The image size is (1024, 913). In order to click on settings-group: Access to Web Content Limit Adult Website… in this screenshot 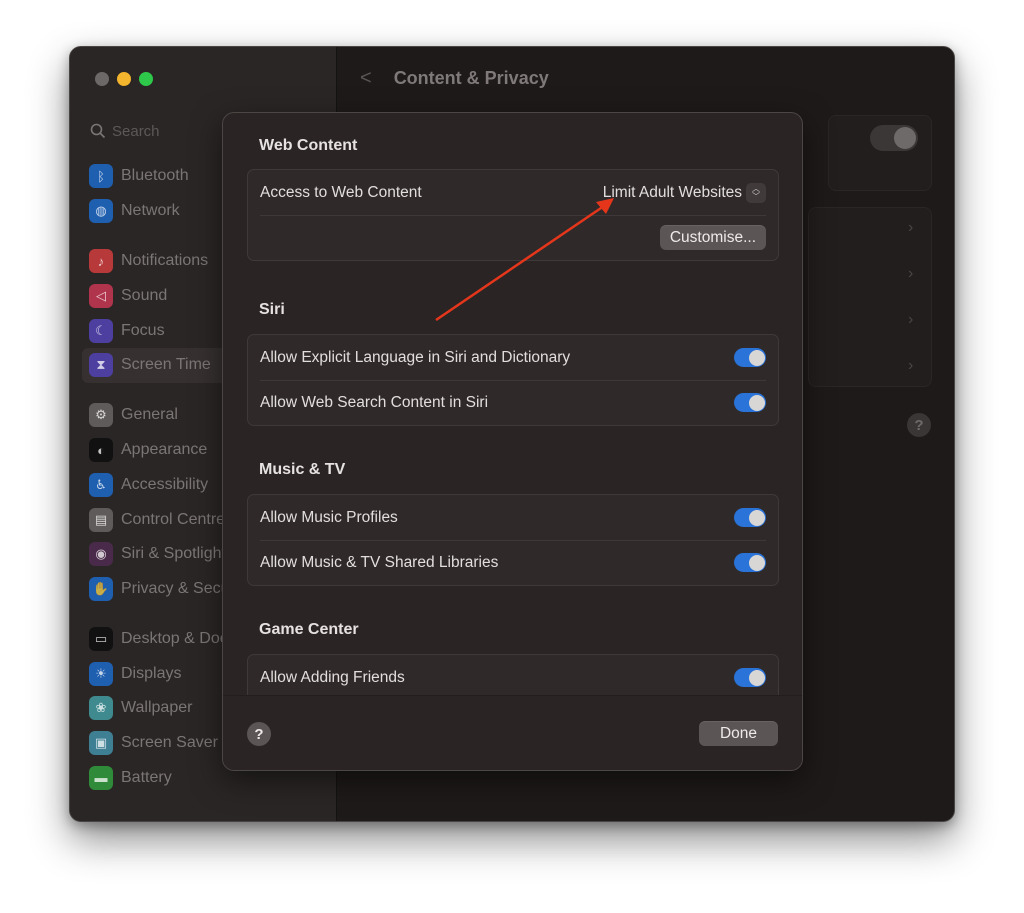, I will do `click(513, 215)`.